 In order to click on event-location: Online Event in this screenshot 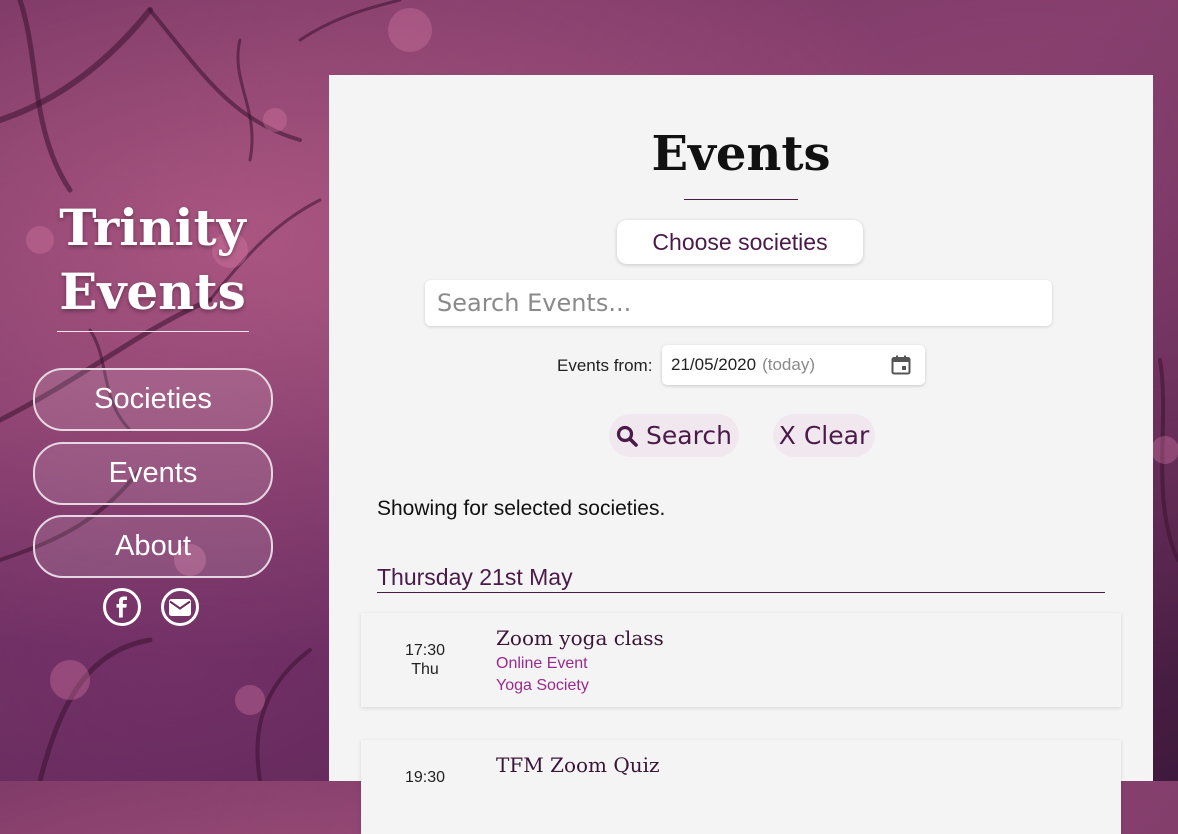, I will do `click(542, 663)`.